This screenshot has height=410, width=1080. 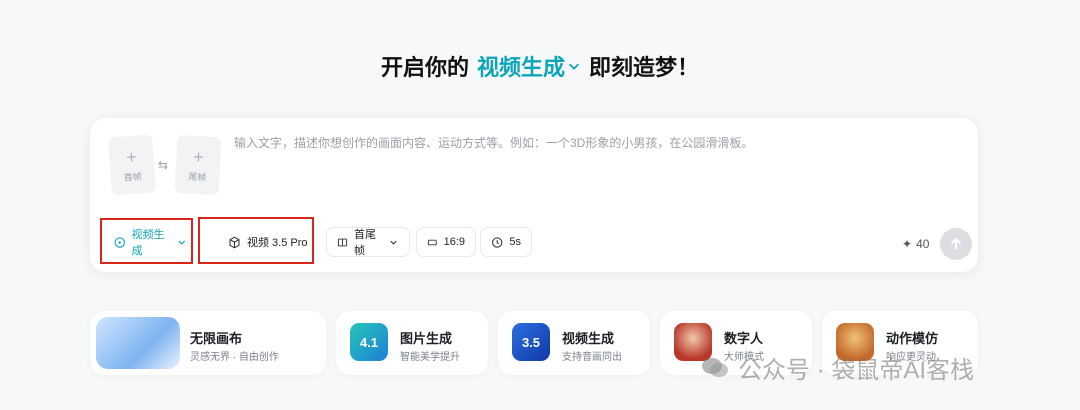 I want to click on last-frame-upload: + 尾帧, so click(x=198, y=165).